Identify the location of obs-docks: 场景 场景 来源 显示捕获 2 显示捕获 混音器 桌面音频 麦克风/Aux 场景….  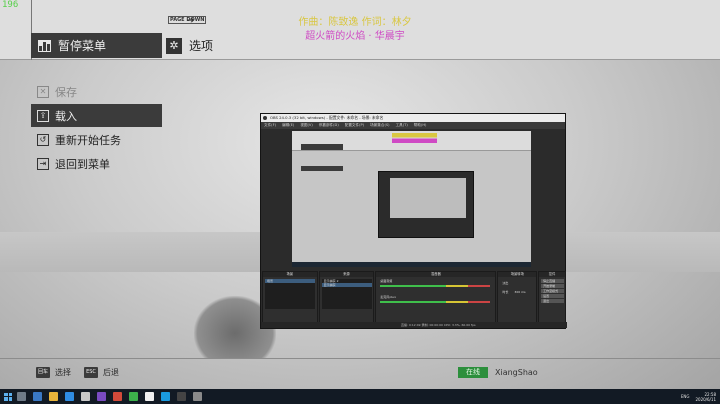
(414, 297).